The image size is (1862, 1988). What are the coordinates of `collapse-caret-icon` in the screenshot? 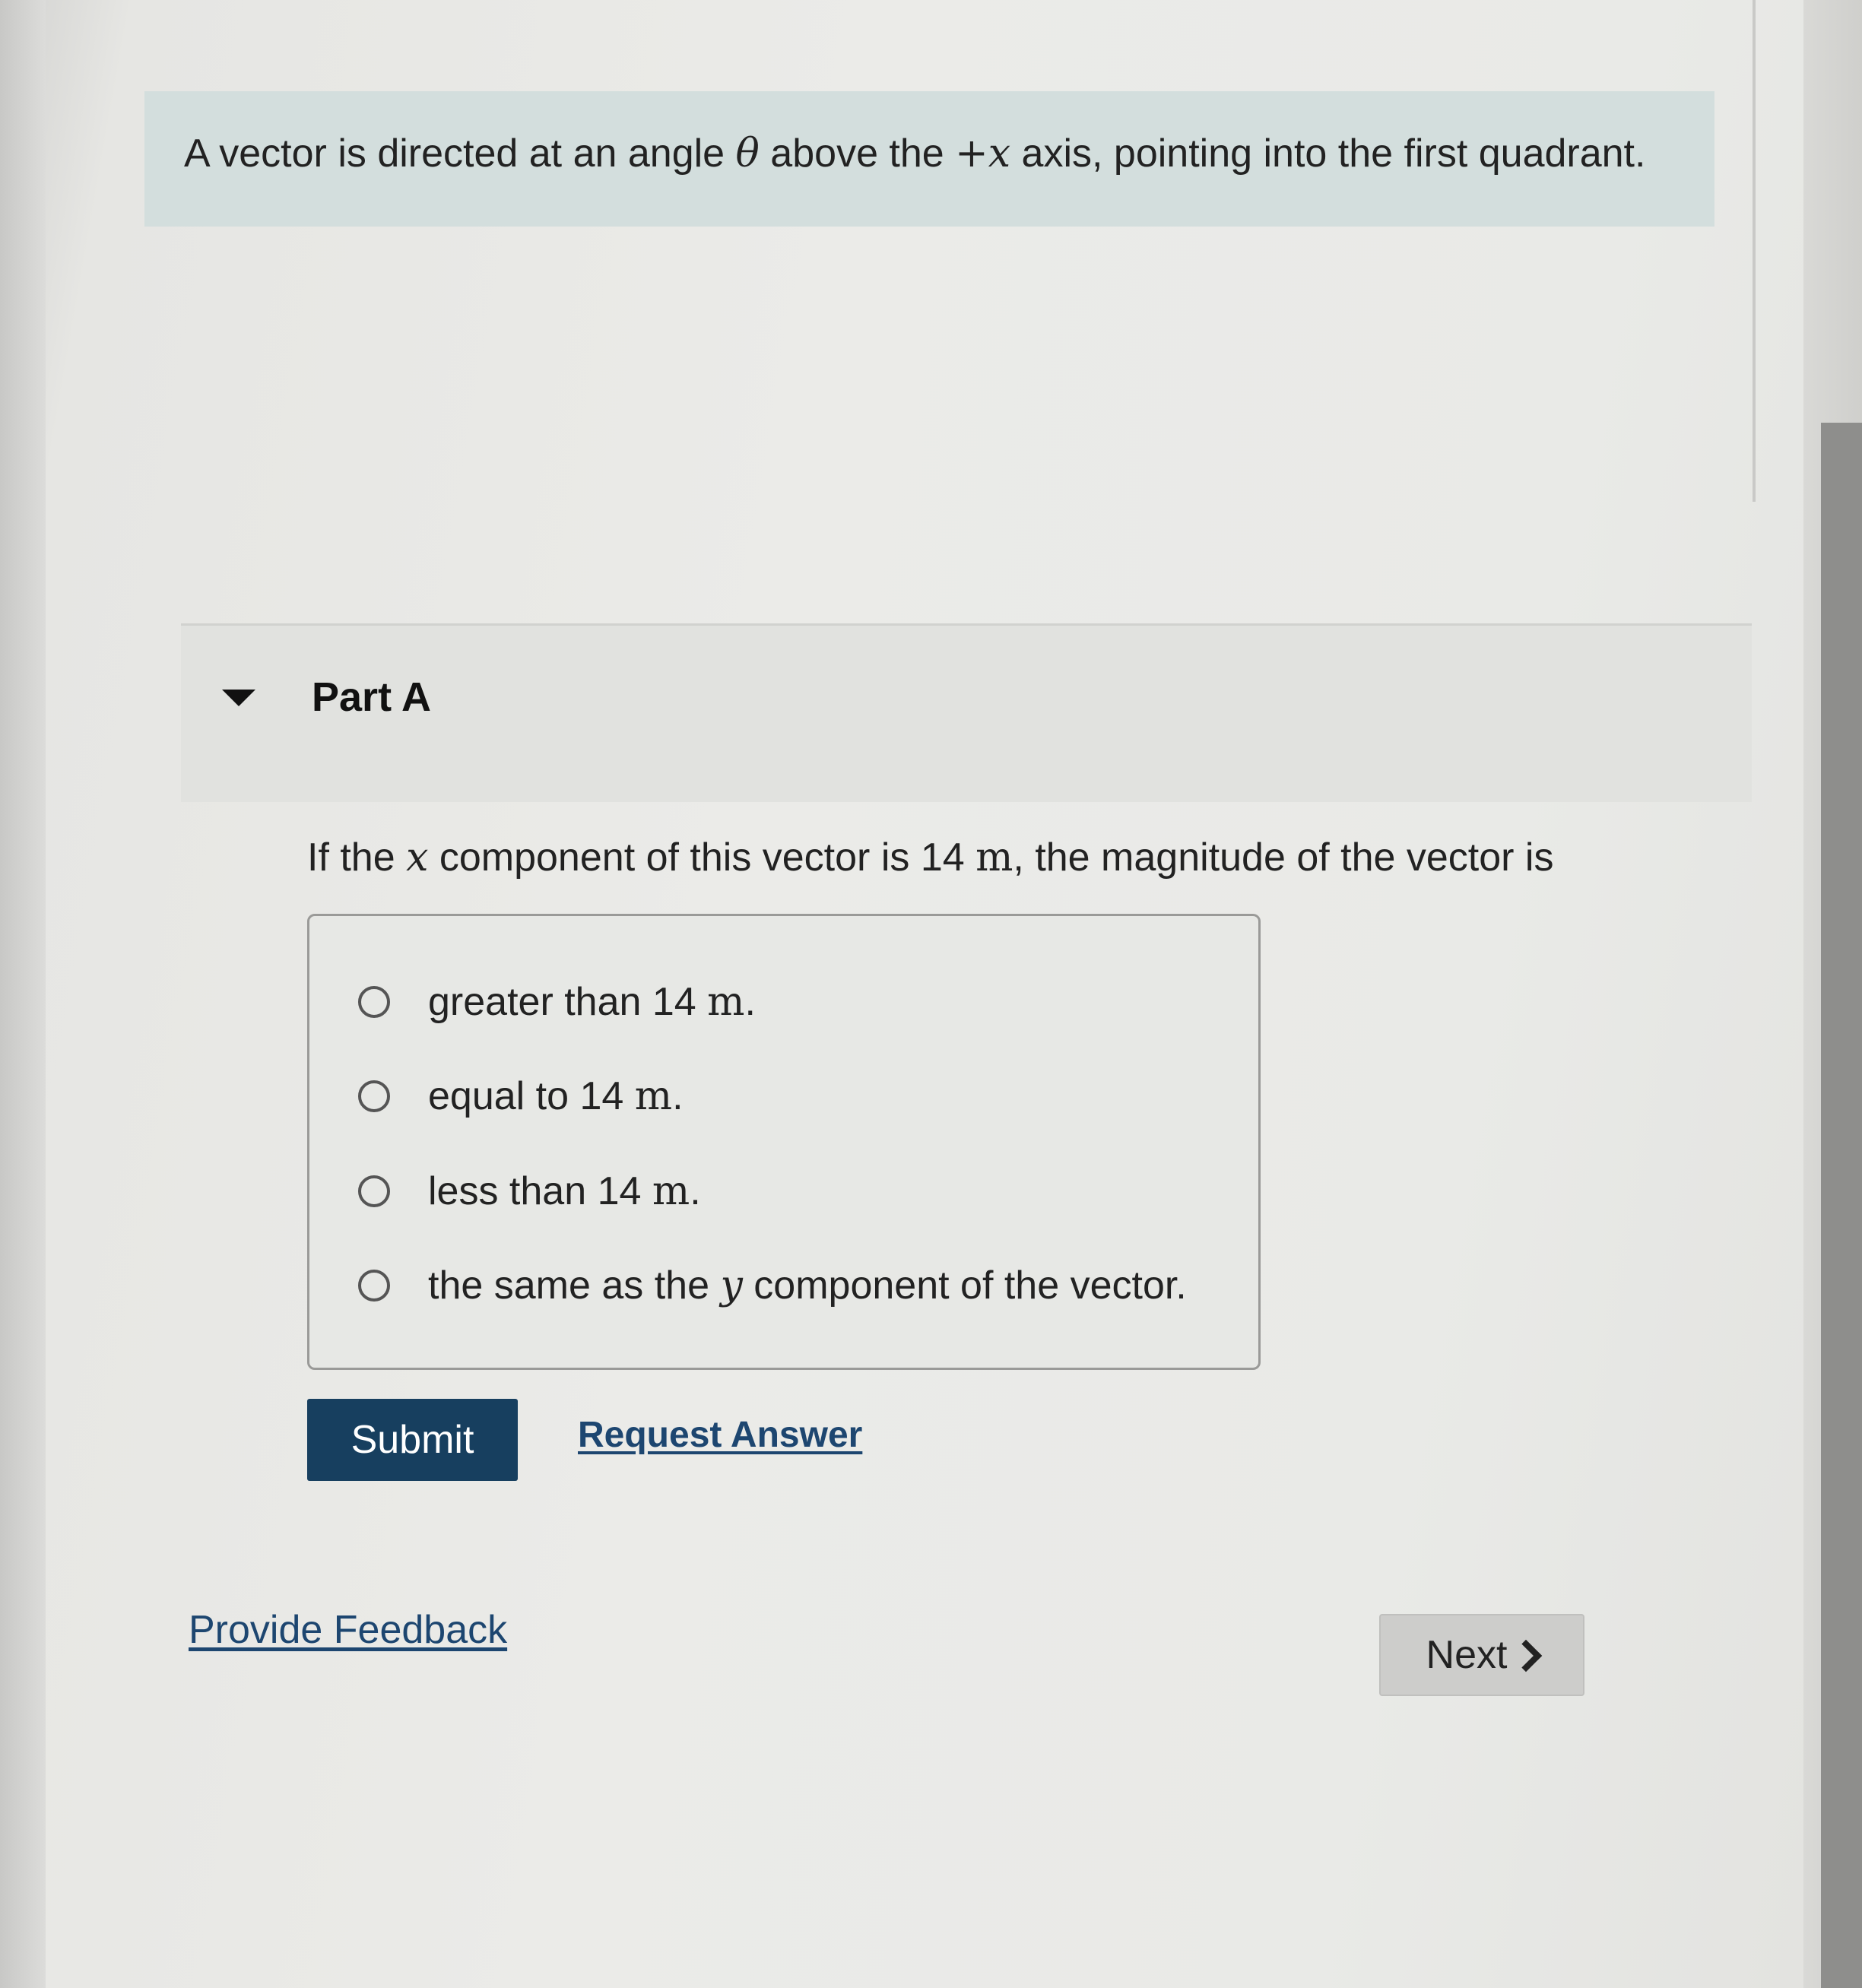 It's located at (238, 698).